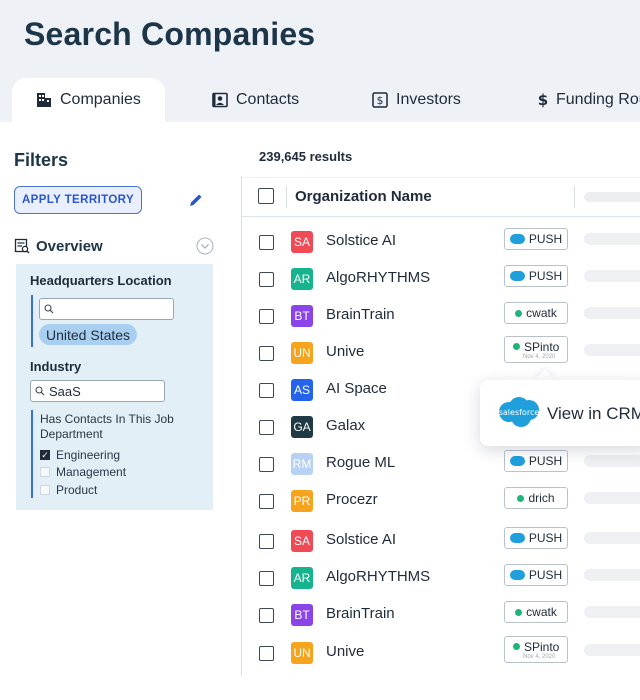 This screenshot has height=700, width=640. What do you see at coordinates (345, 425) in the screenshot?
I see `company-name: Galax` at bounding box center [345, 425].